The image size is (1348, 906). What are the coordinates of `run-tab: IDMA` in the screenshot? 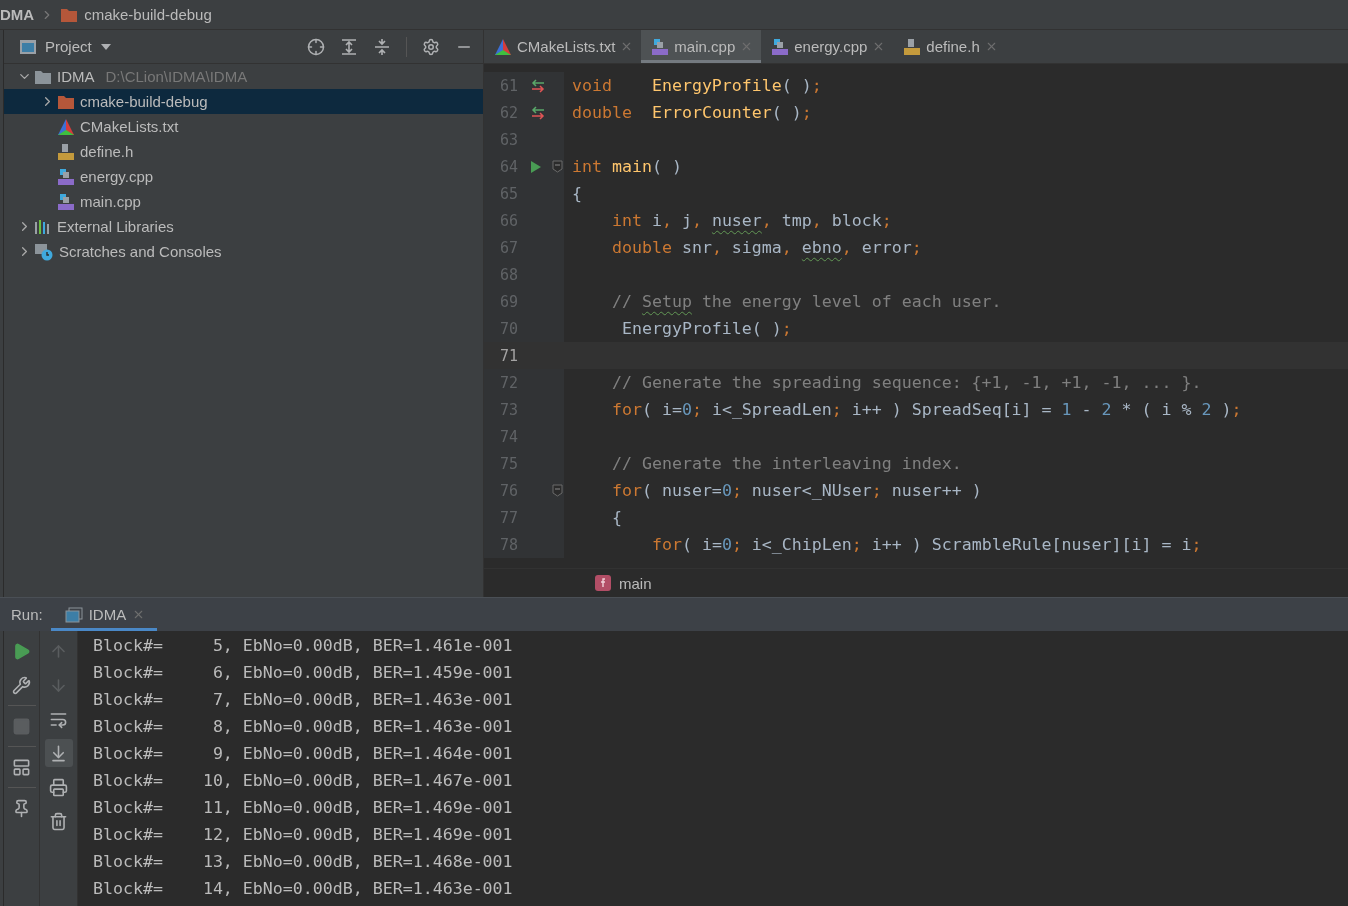 It's located at (104, 614).